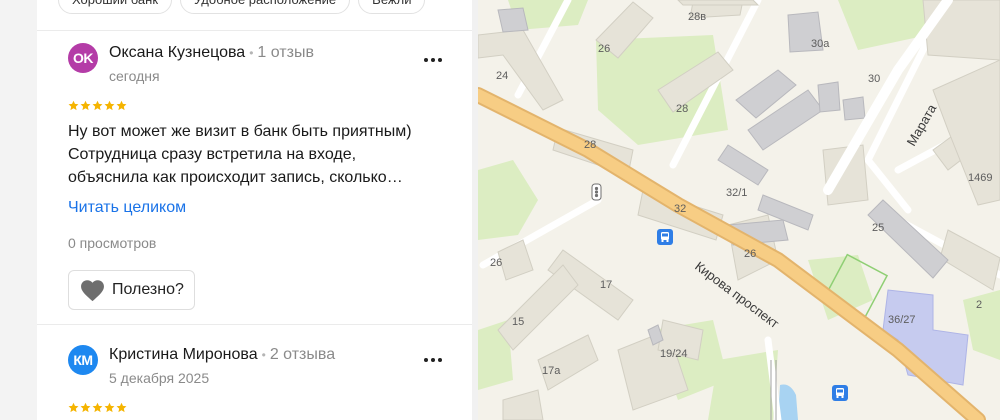  Describe the element at coordinates (159, 378) in the screenshot. I see `review-date: 5 декабря 2025` at that location.